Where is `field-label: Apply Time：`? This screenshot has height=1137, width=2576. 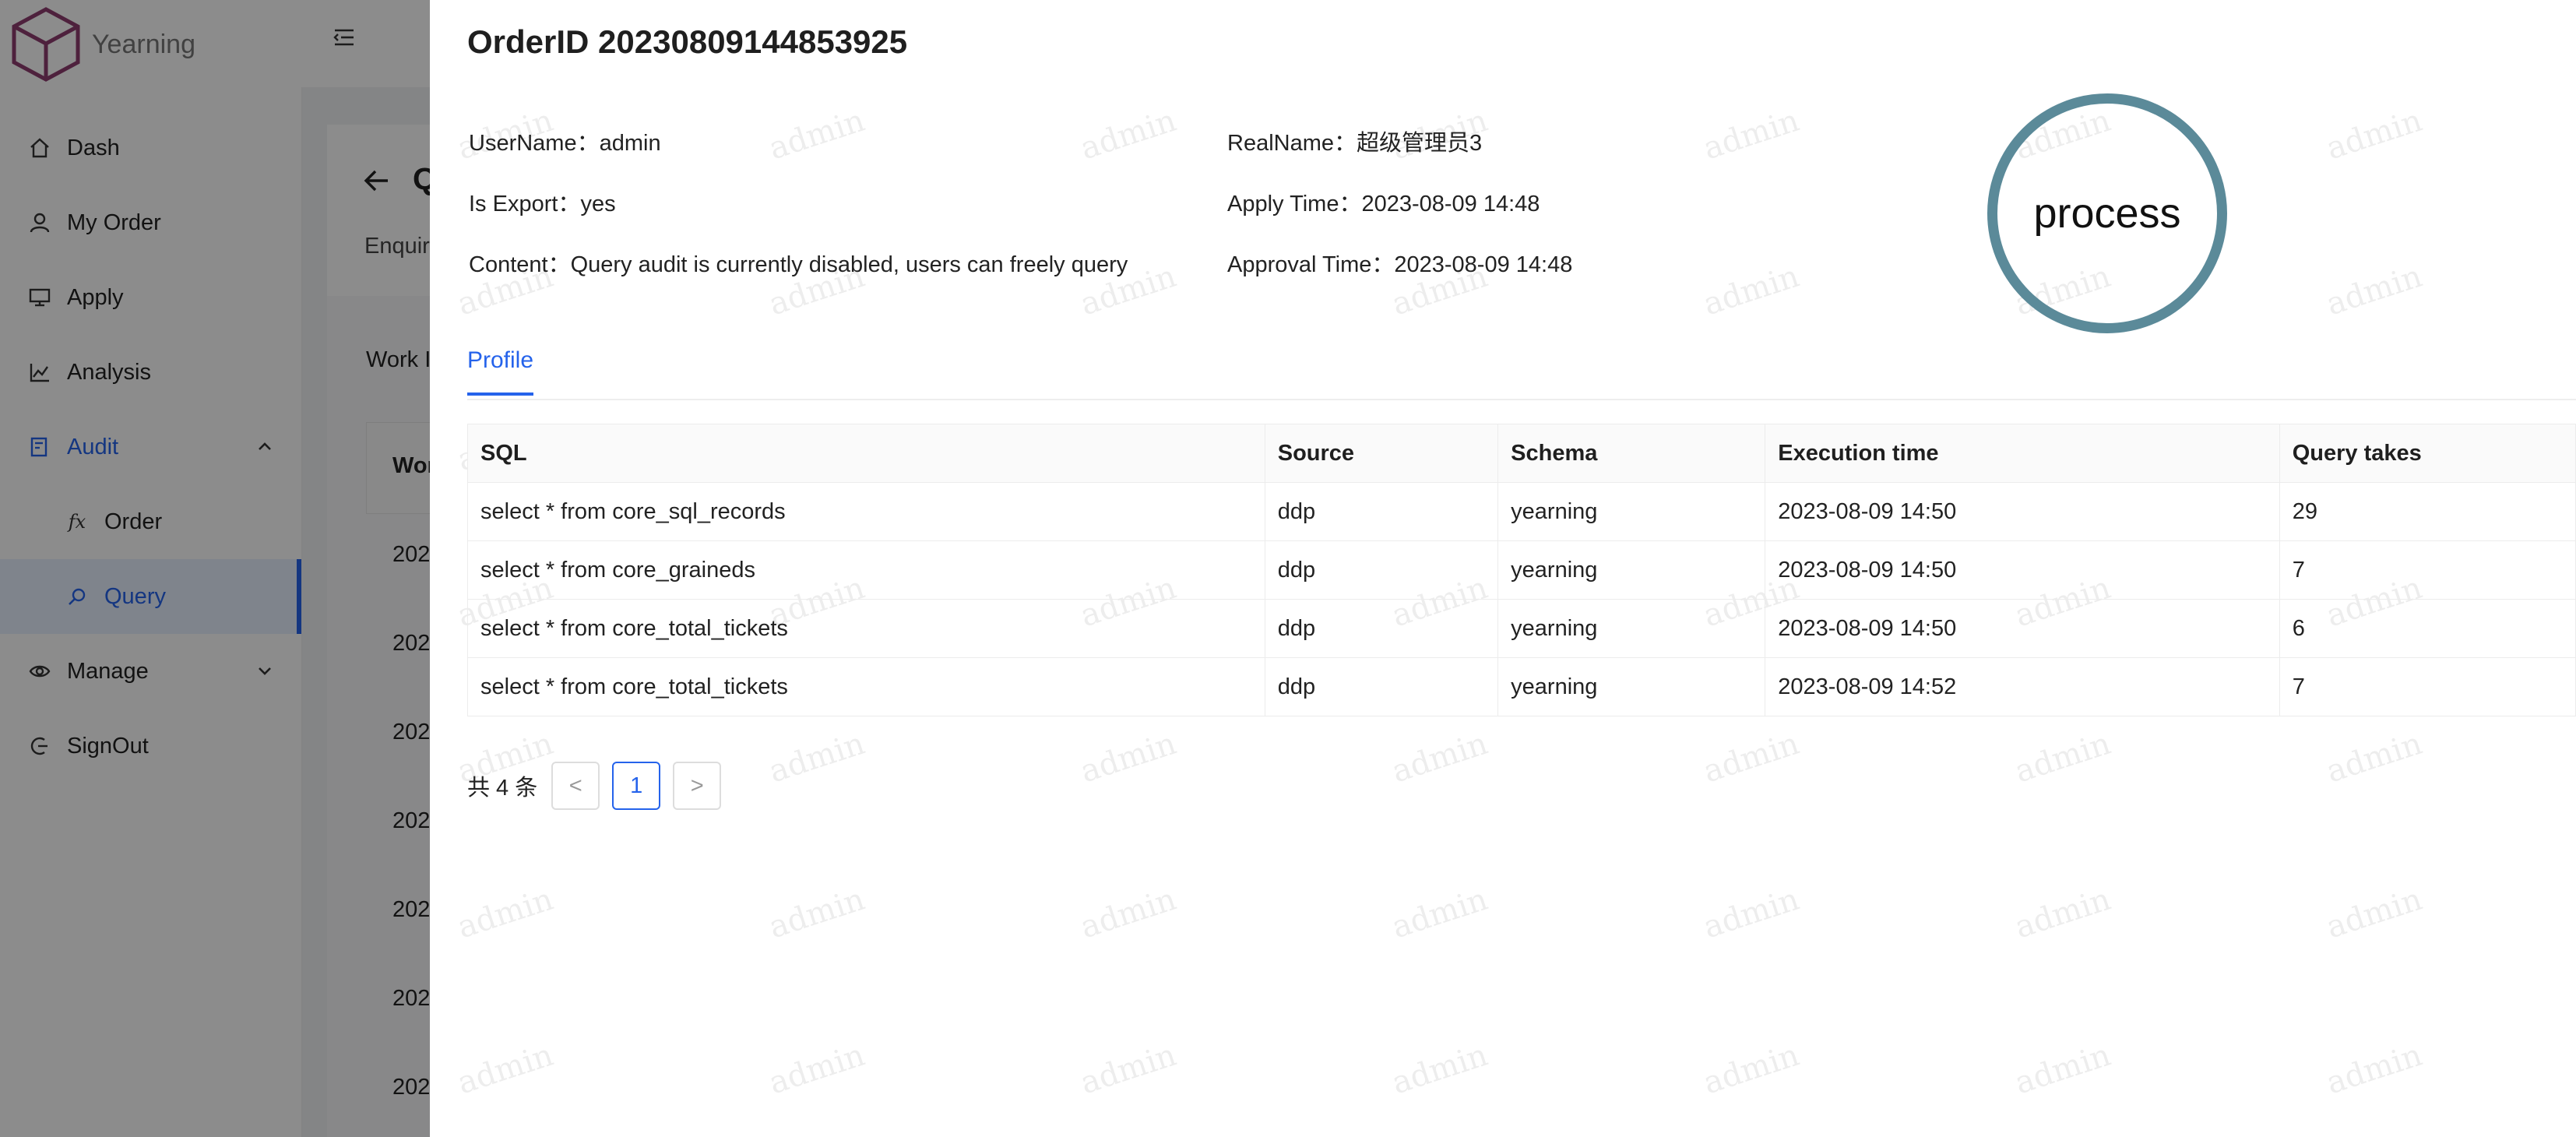
field-label: Apply Time： is located at coordinates (1294, 204).